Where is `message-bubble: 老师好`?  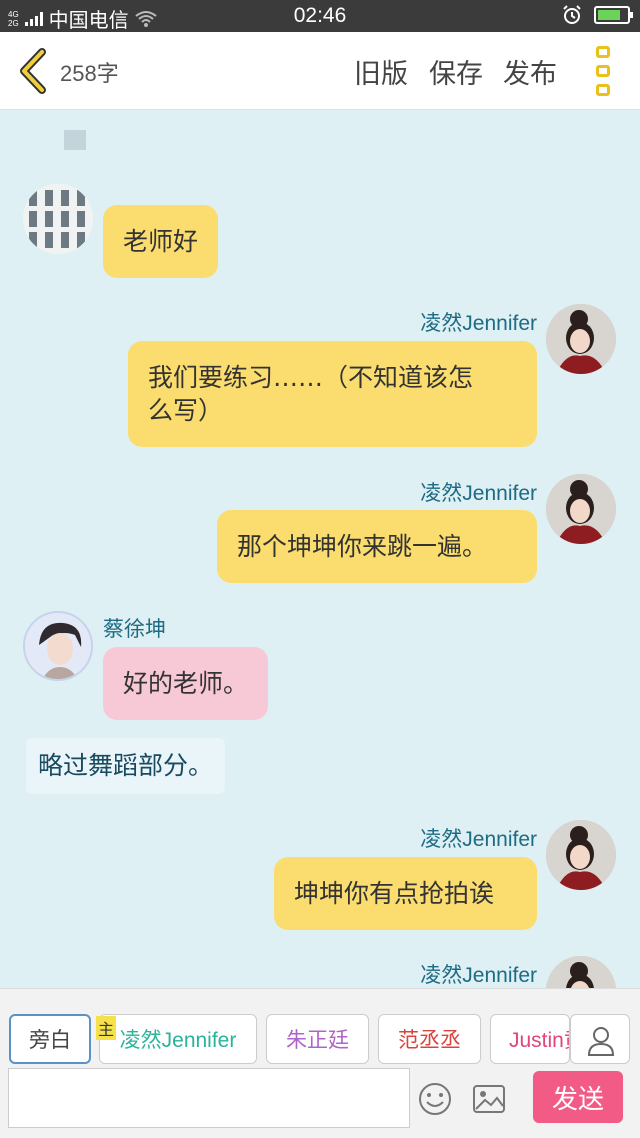 message-bubble: 老师好 is located at coordinates (161, 241).